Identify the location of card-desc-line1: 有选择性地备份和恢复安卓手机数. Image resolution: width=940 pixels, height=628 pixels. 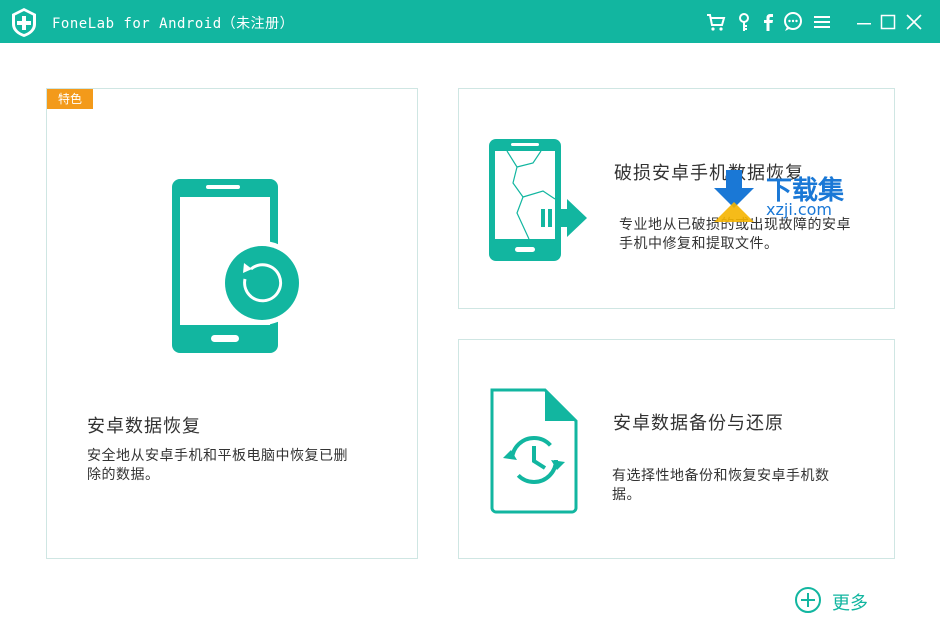
(721, 476).